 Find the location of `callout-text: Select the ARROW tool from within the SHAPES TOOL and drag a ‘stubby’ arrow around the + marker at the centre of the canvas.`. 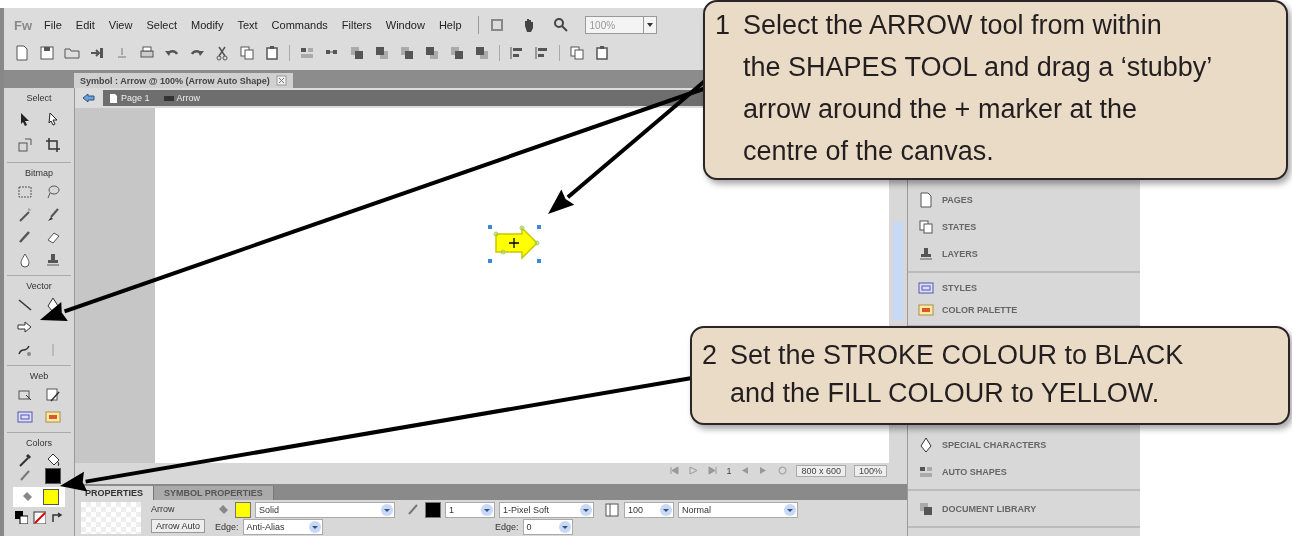

callout-text: Select the ARROW tool from within the SHAPES TOOL and drag a ‘stubby’ arrow around the + marker at the centre of the canvas. is located at coordinates (978, 88).